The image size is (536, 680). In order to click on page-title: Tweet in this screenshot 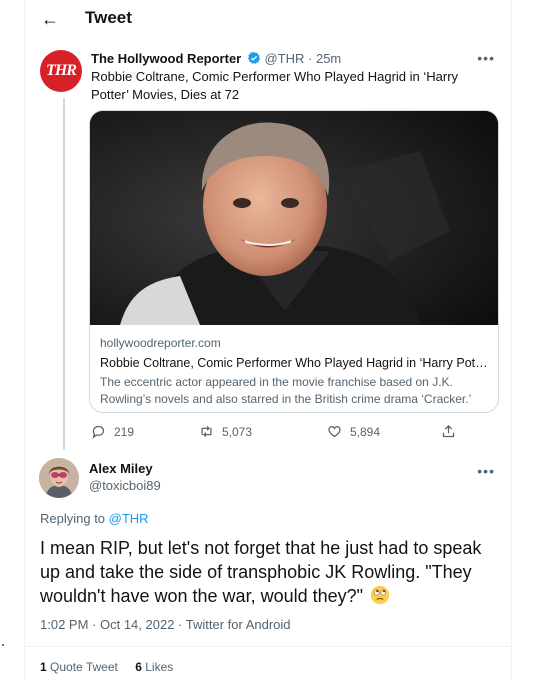, I will do `click(108, 17)`.